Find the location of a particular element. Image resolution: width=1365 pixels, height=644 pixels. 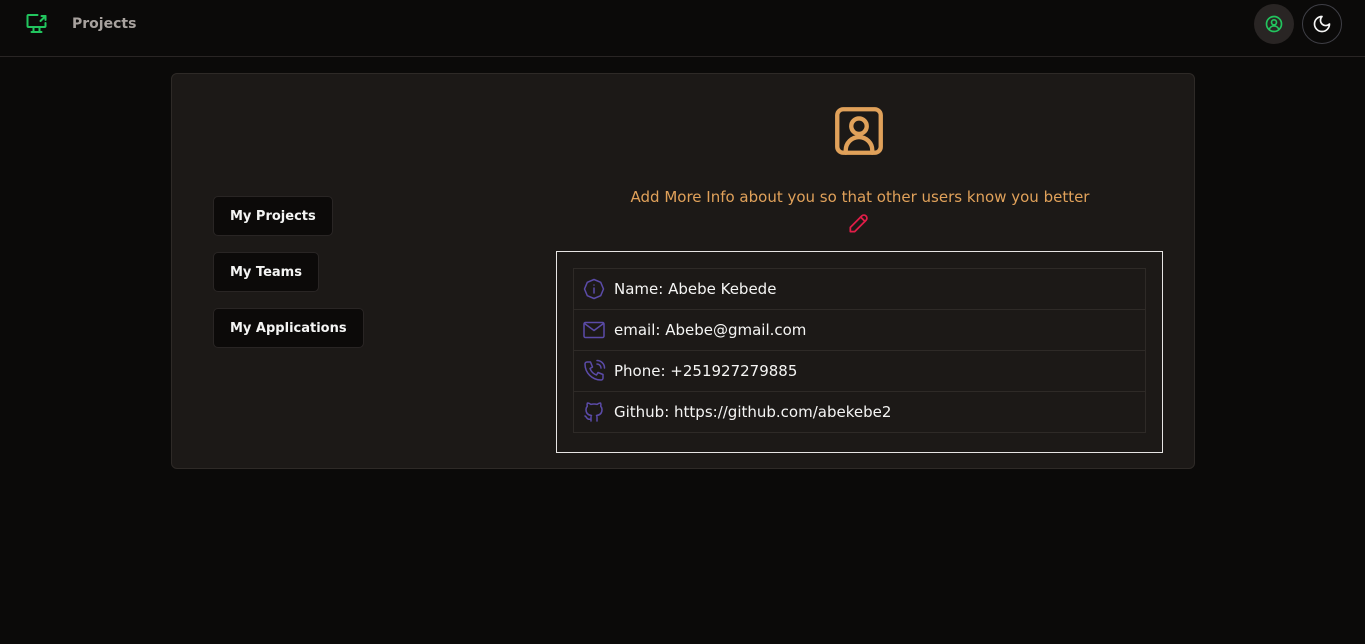

user-circle-icon is located at coordinates (1274, 24).